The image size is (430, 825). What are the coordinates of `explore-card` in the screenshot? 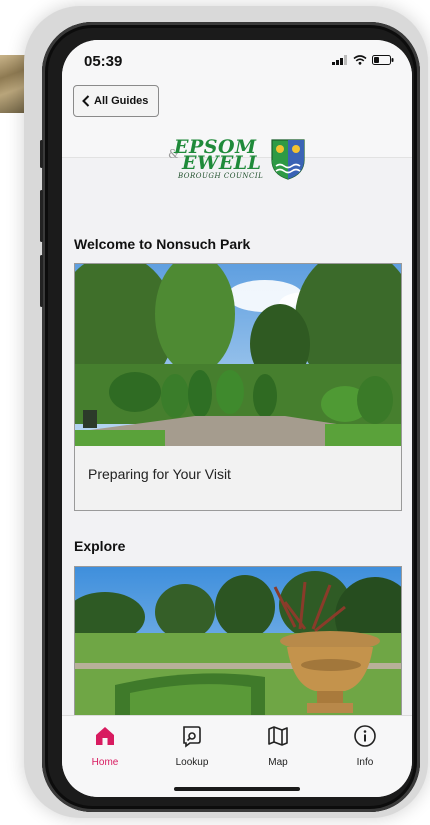 It's located at (238, 646).